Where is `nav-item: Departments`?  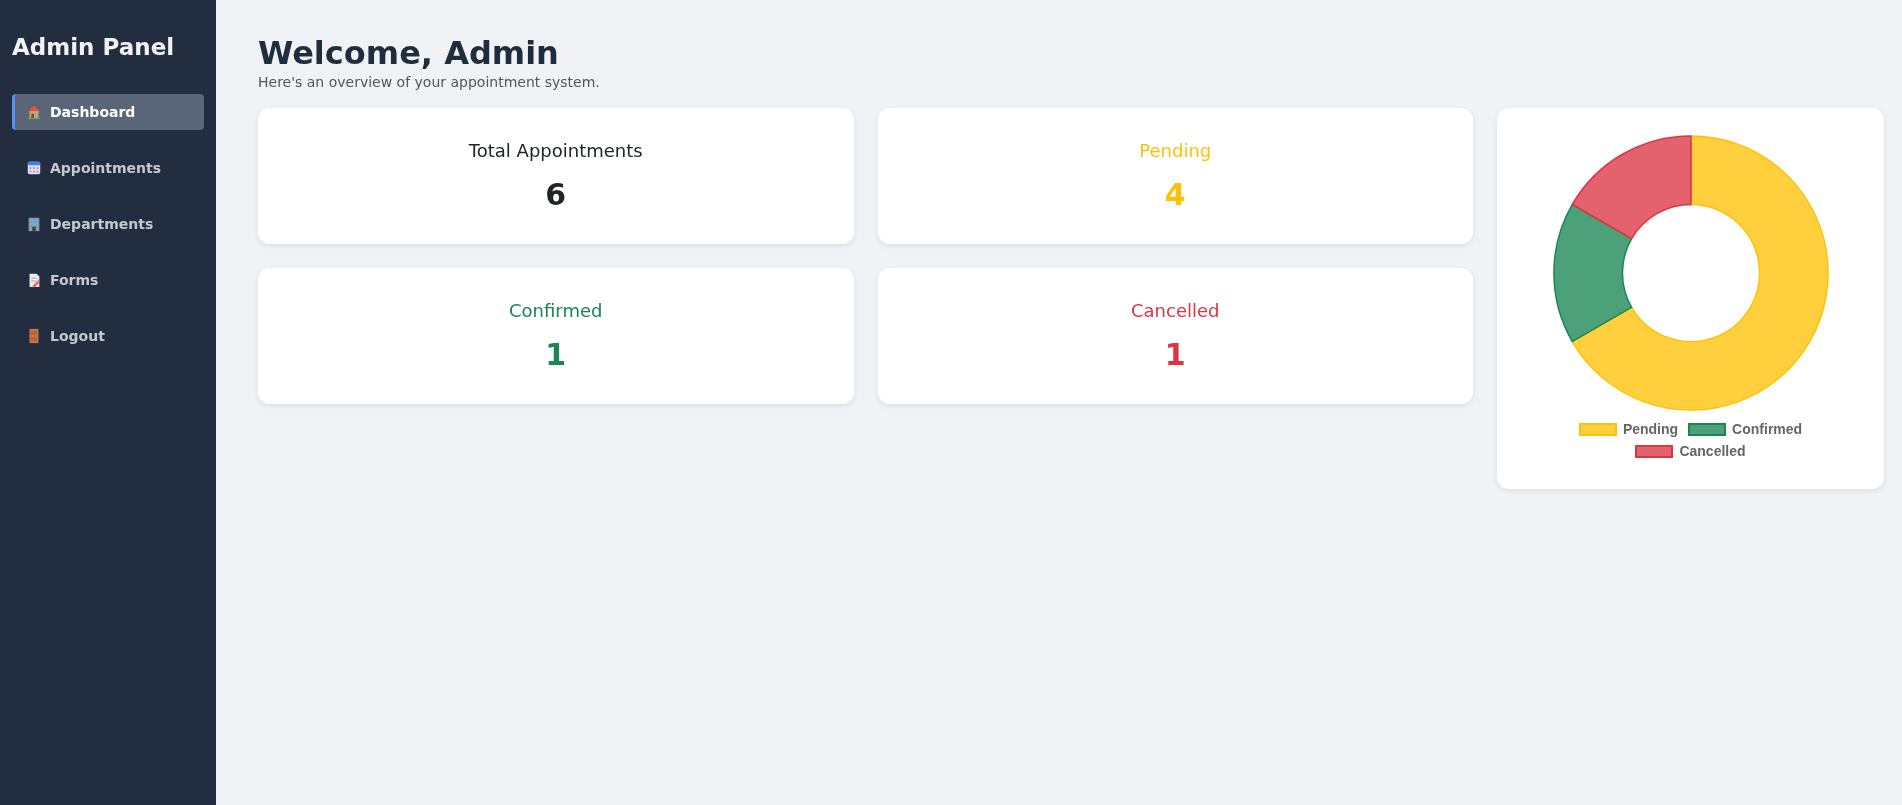 nav-item: Departments is located at coordinates (108, 224).